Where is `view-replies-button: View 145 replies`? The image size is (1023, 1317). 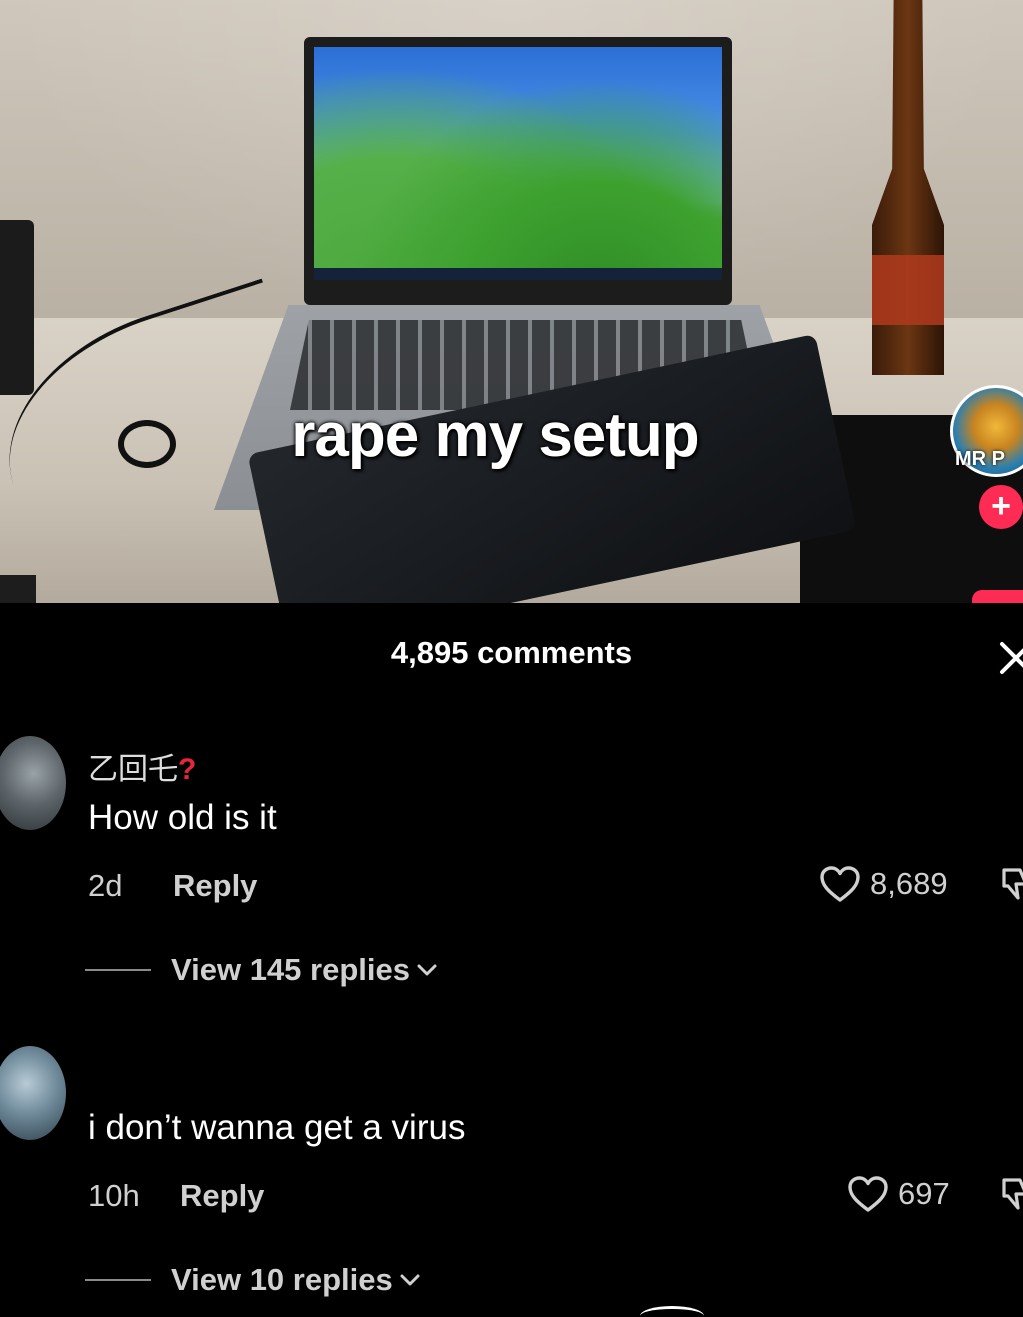
view-replies-button: View 145 replies is located at coordinates (261, 970).